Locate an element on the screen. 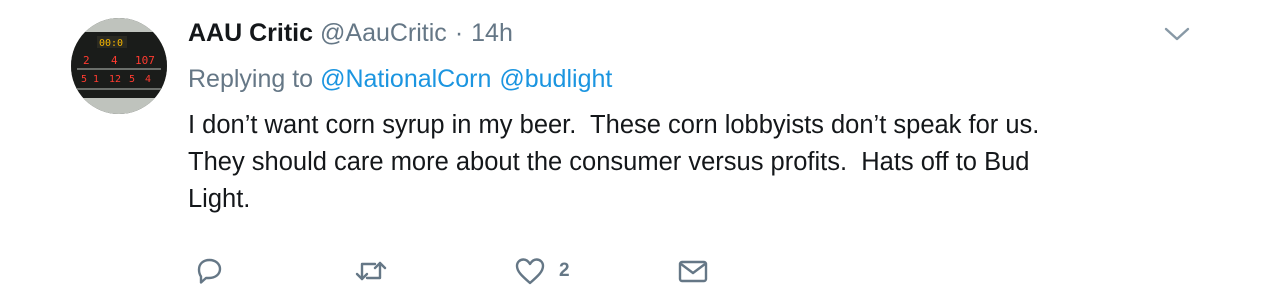 The height and width of the screenshot is (304, 1266). tweet-actions: 2 is located at coordinates (493, 271).